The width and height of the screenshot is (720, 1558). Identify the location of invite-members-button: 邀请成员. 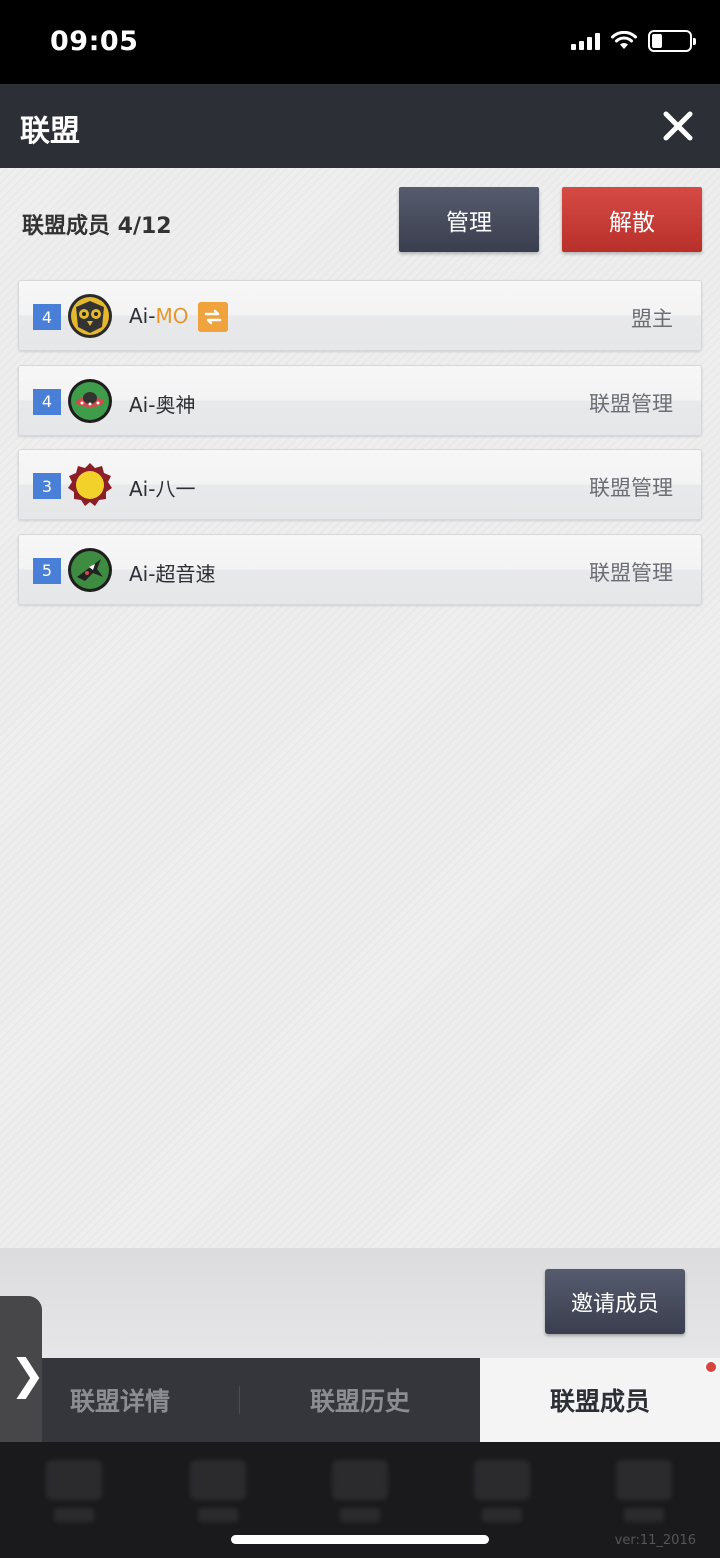
(615, 1301).